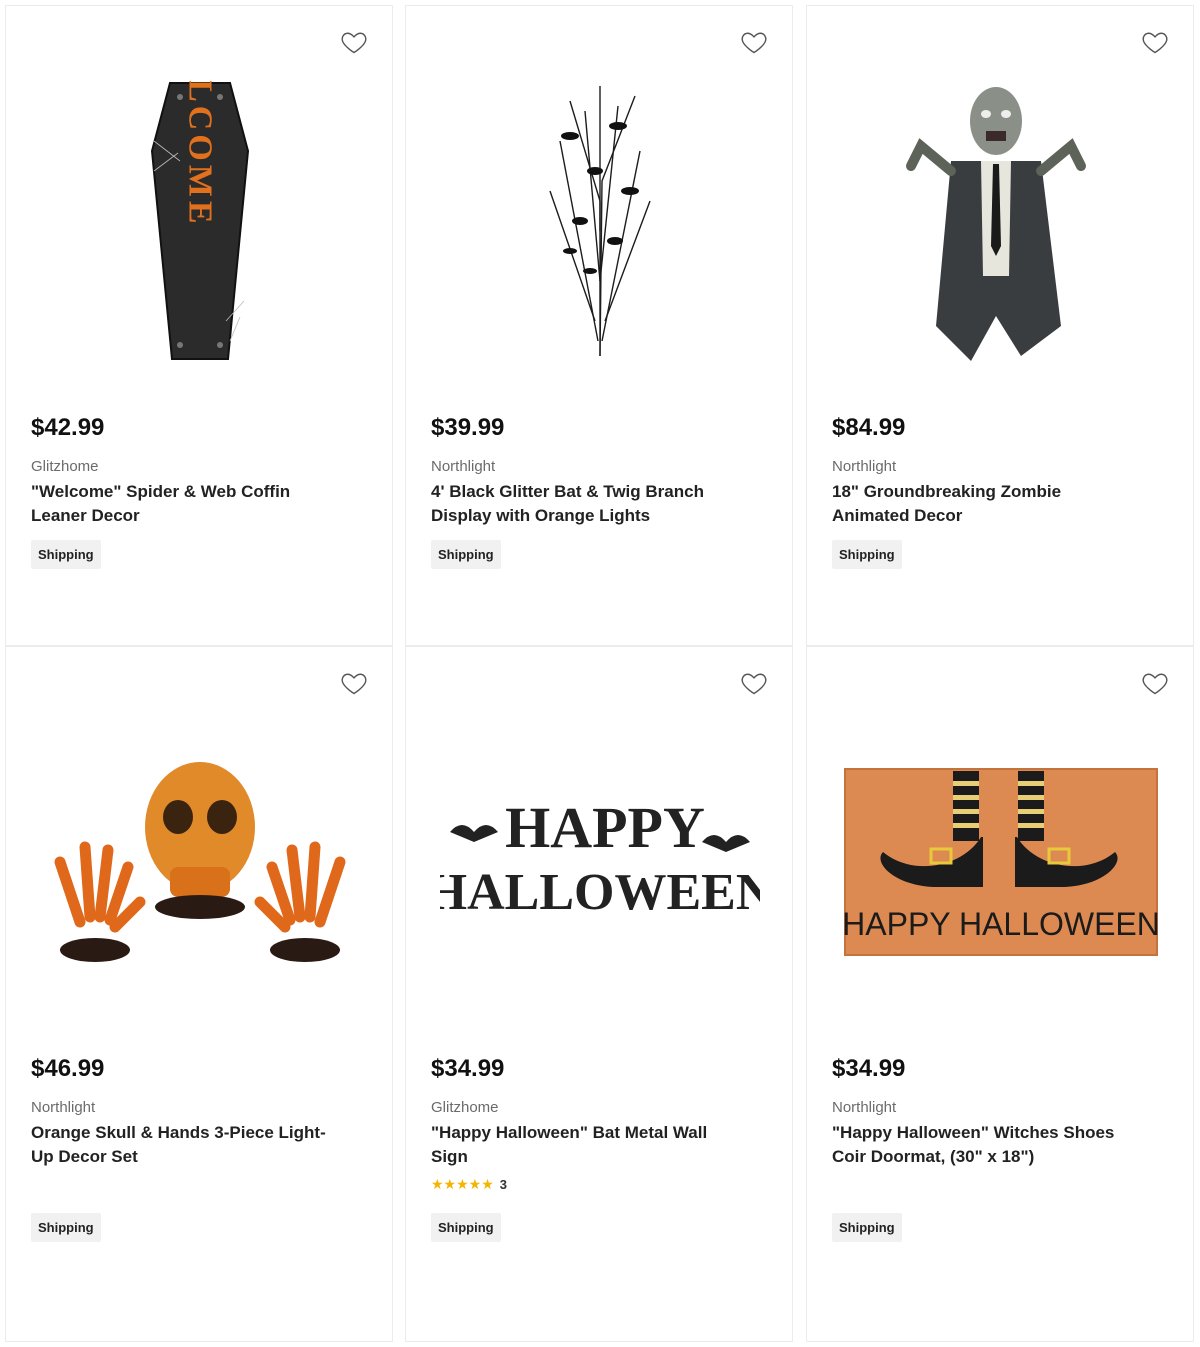  I want to click on product-price: $84.99, so click(869, 427).